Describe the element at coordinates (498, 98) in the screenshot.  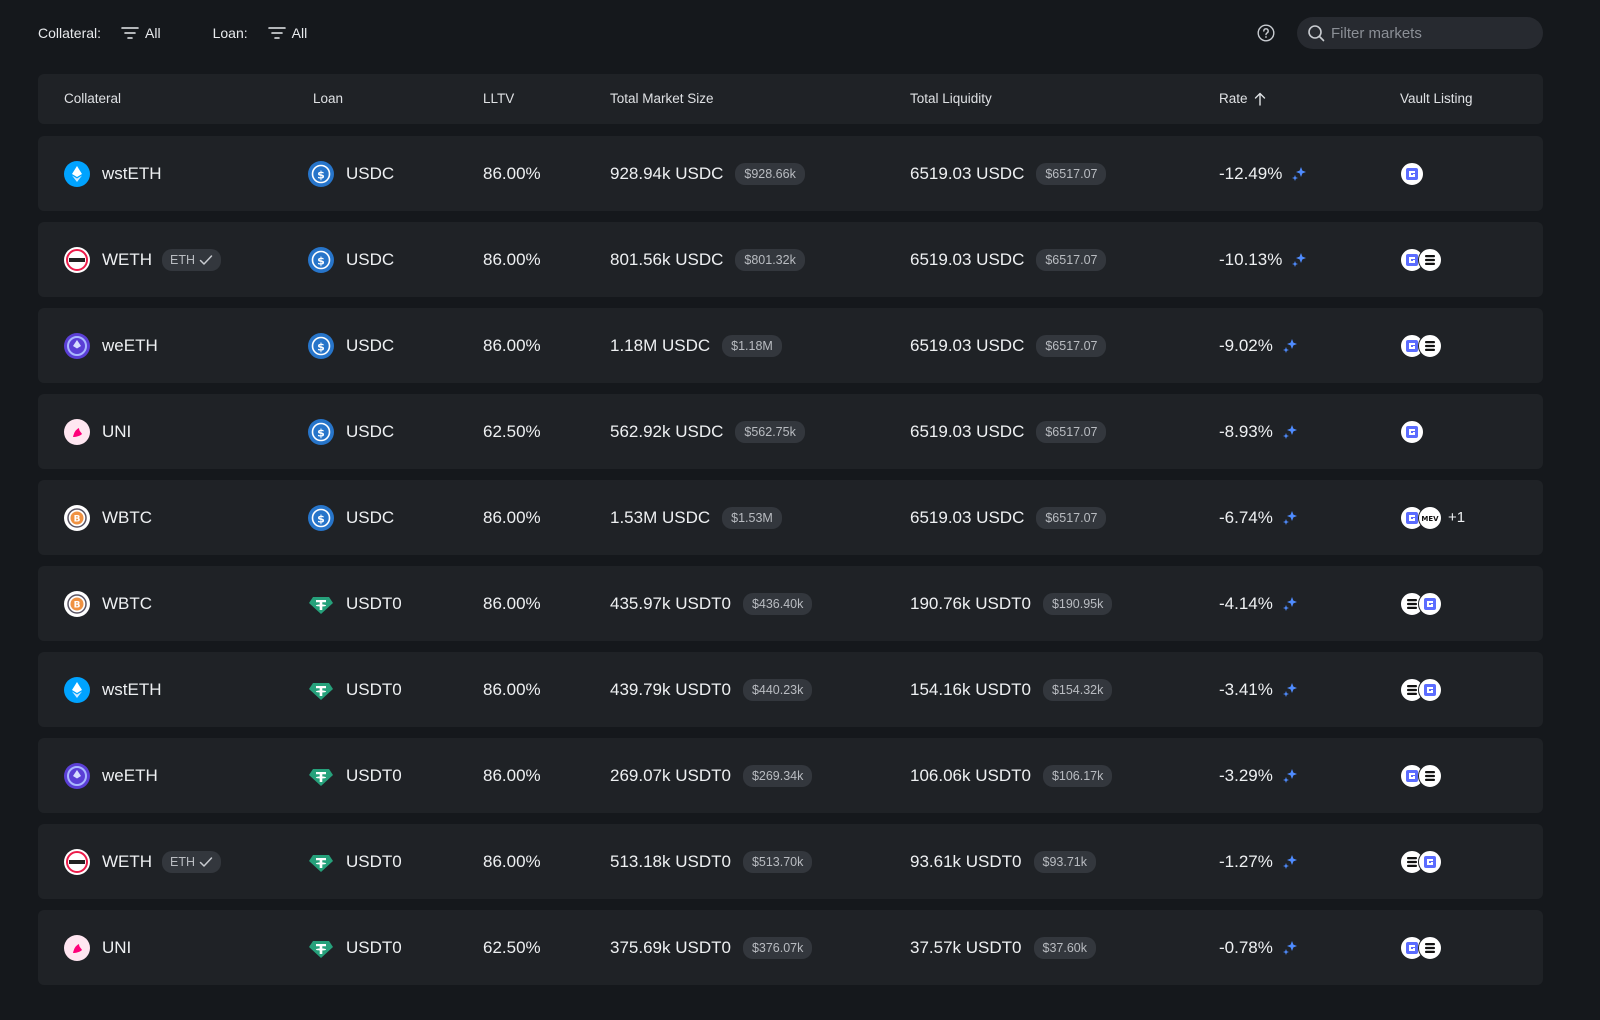
I see `column-header-lltv: LLTV` at that location.